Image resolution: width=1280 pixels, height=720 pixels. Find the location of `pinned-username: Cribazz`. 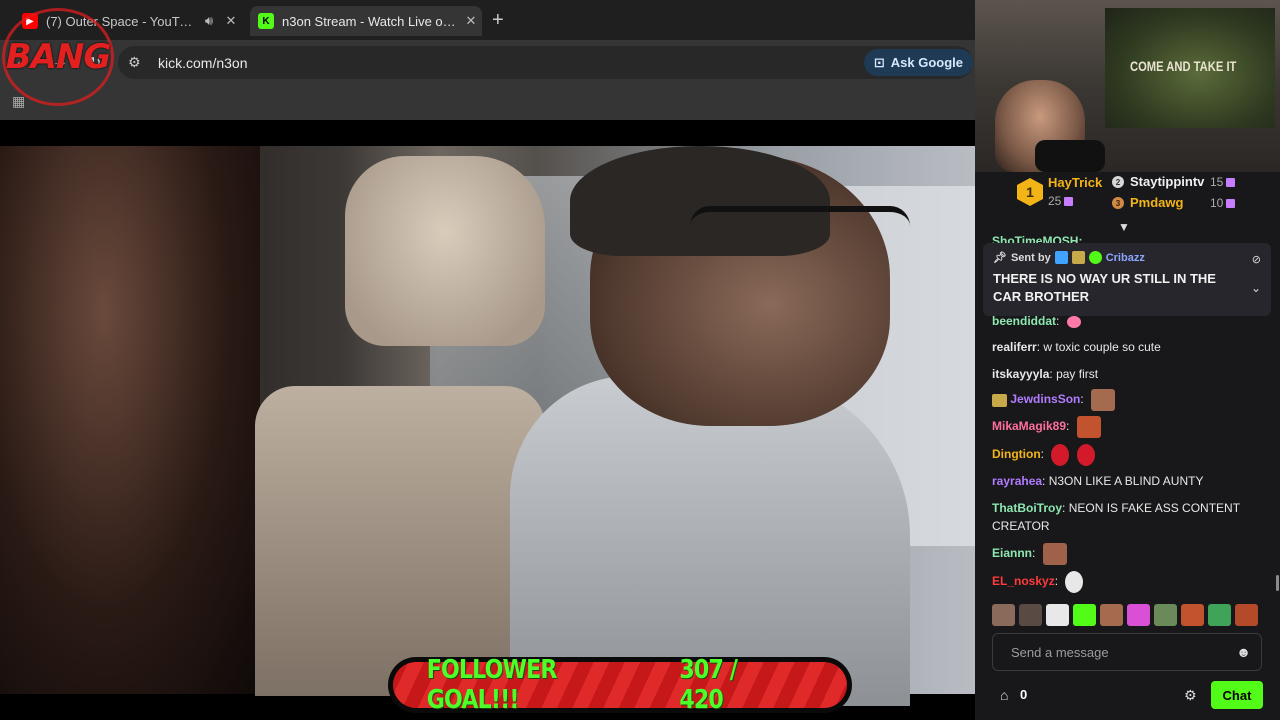

pinned-username: Cribazz is located at coordinates (1125, 258).